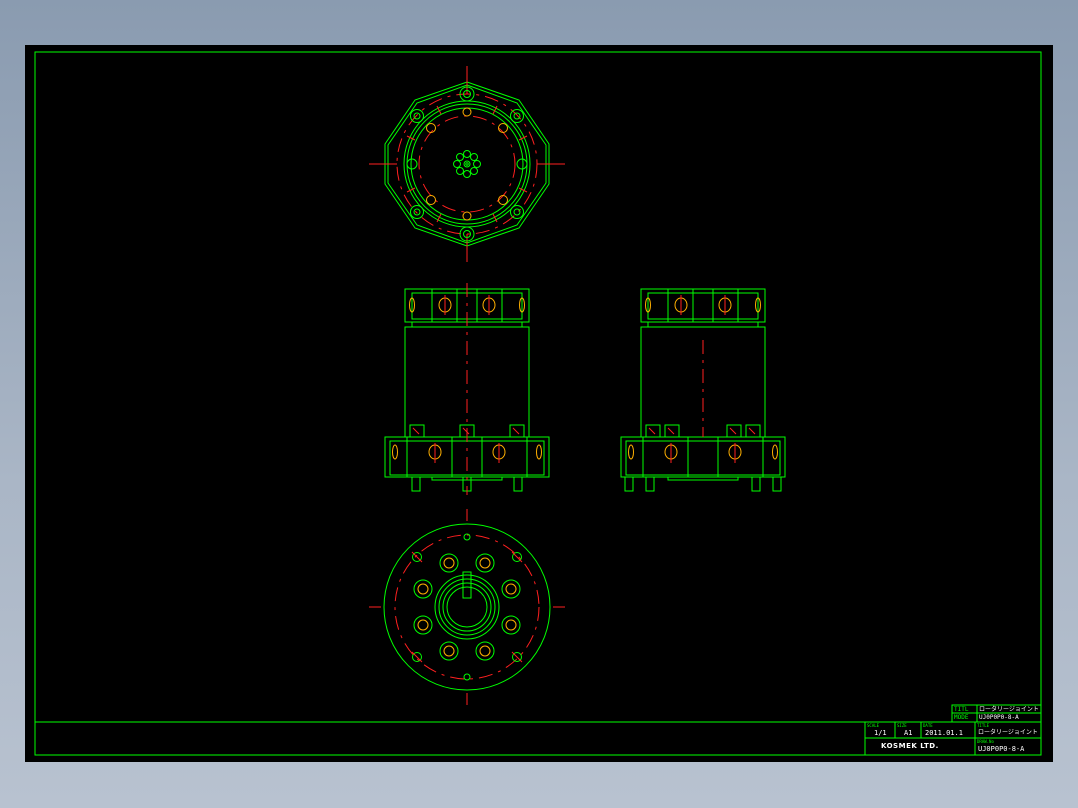  I want to click on drawno-value: UJ0P0P0-8-A, so click(1001, 749).